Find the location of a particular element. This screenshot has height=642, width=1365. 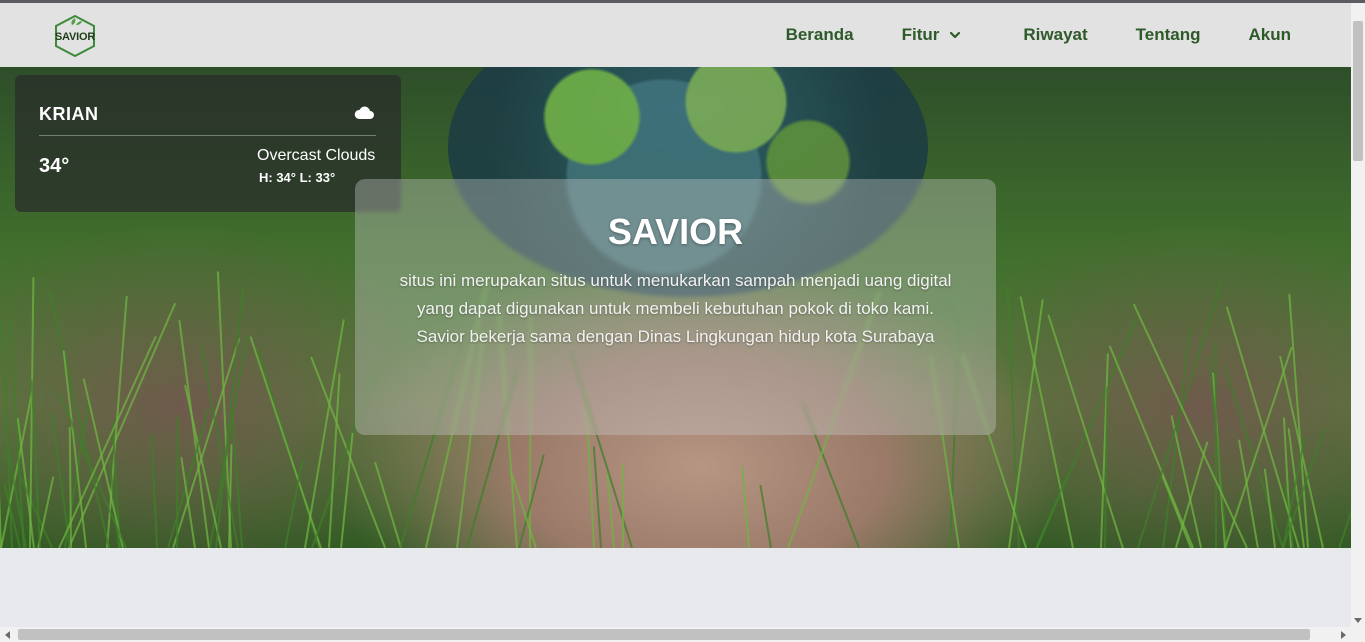

cloud-icon is located at coordinates (364, 112).